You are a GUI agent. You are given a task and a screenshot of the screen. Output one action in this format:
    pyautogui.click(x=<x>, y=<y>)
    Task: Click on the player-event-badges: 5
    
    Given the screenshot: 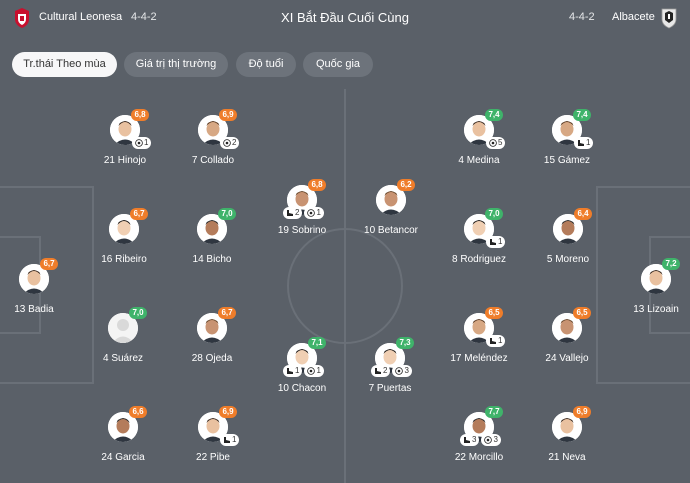 What is the action you would take?
    pyautogui.click(x=496, y=143)
    